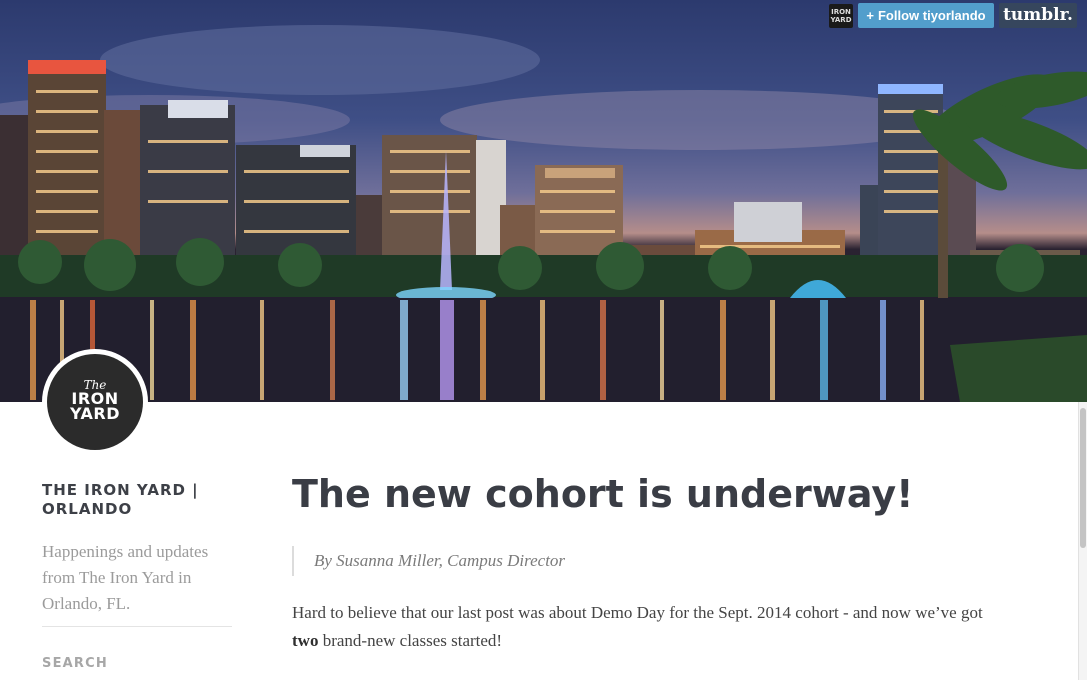 Image resolution: width=1087 pixels, height=680 pixels. Describe the element at coordinates (841, 16) in the screenshot. I see `tumblr-blog-avatar: IRON YARD` at that location.